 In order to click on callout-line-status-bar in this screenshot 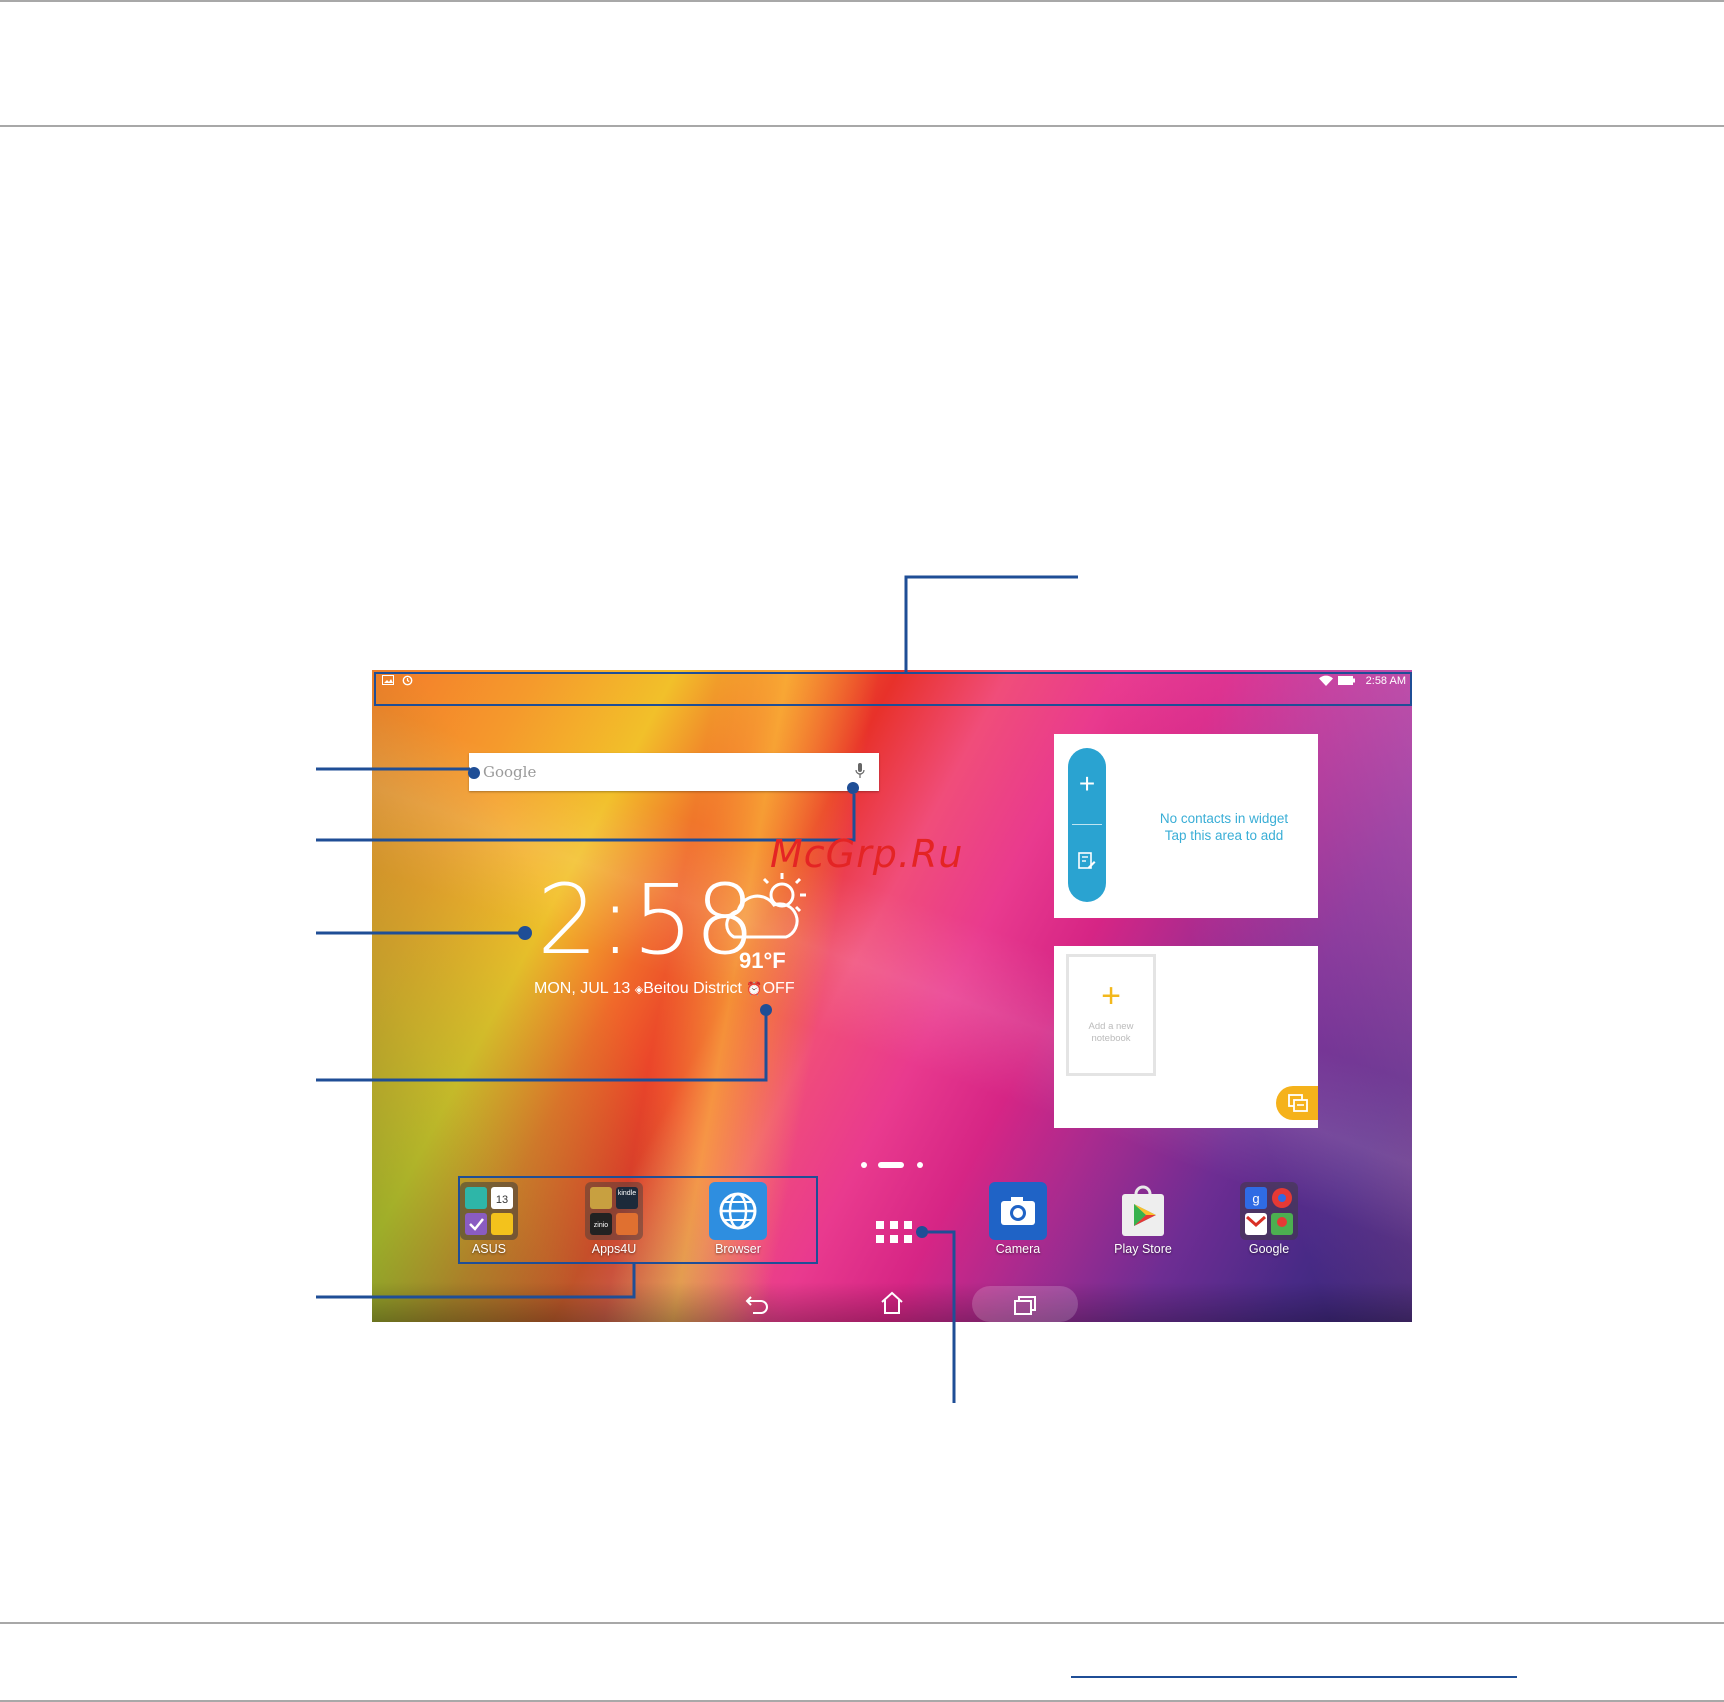, I will do `click(991, 623)`.